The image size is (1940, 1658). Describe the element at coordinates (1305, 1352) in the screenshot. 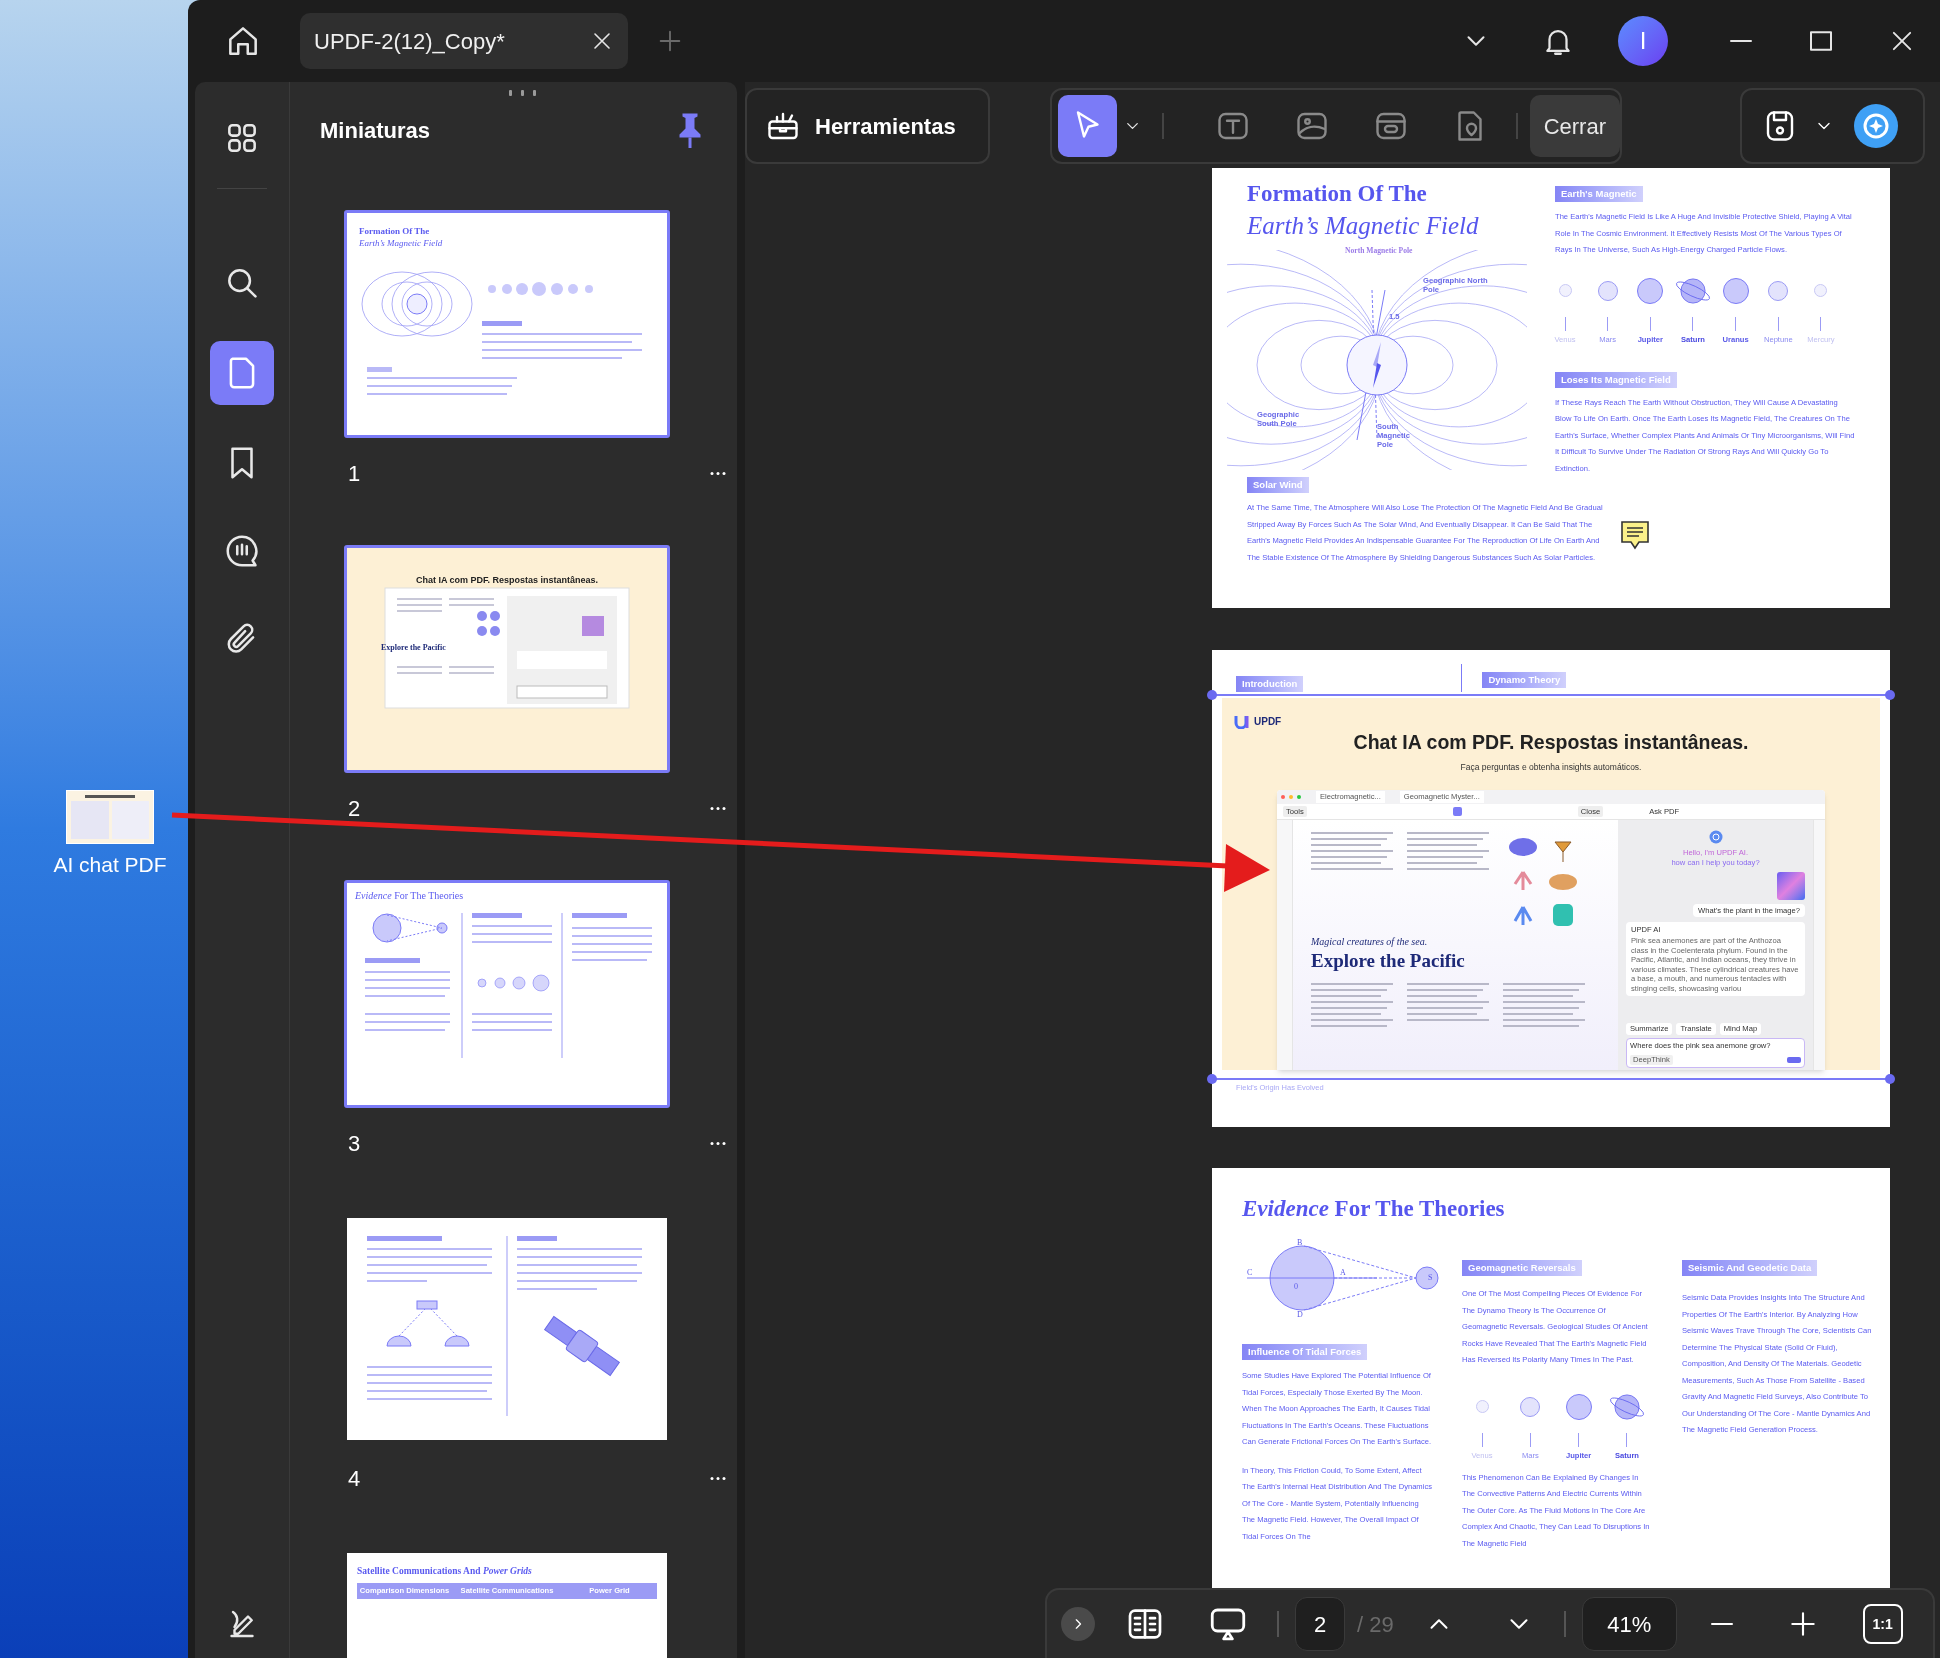

I see `section-tag: Influence Of Tidal Forces` at that location.